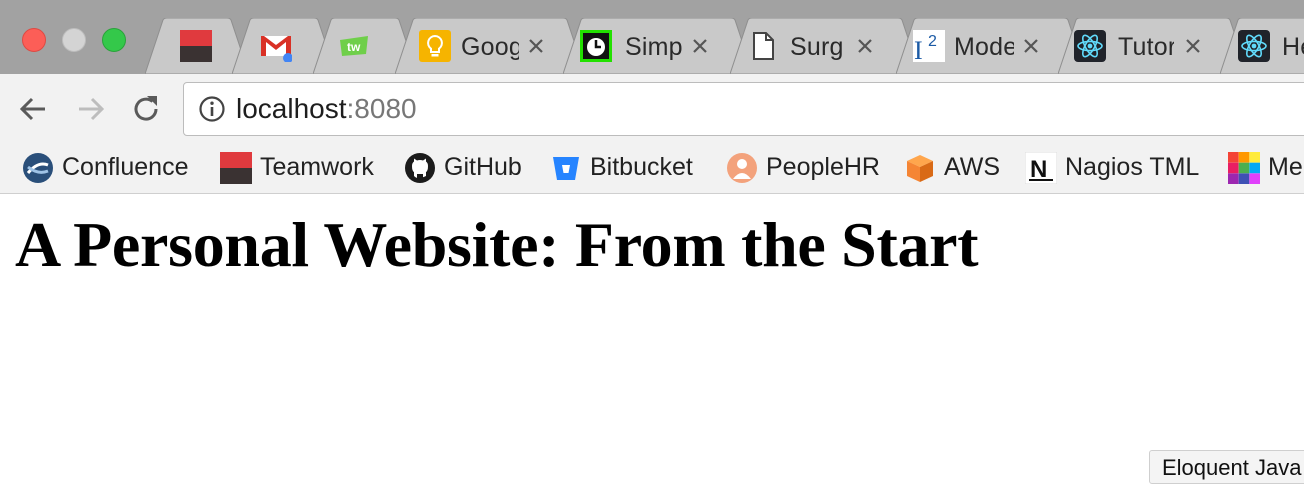 Image resolution: width=1304 pixels, height=484 pixels. I want to click on aws-icon, so click(920, 168).